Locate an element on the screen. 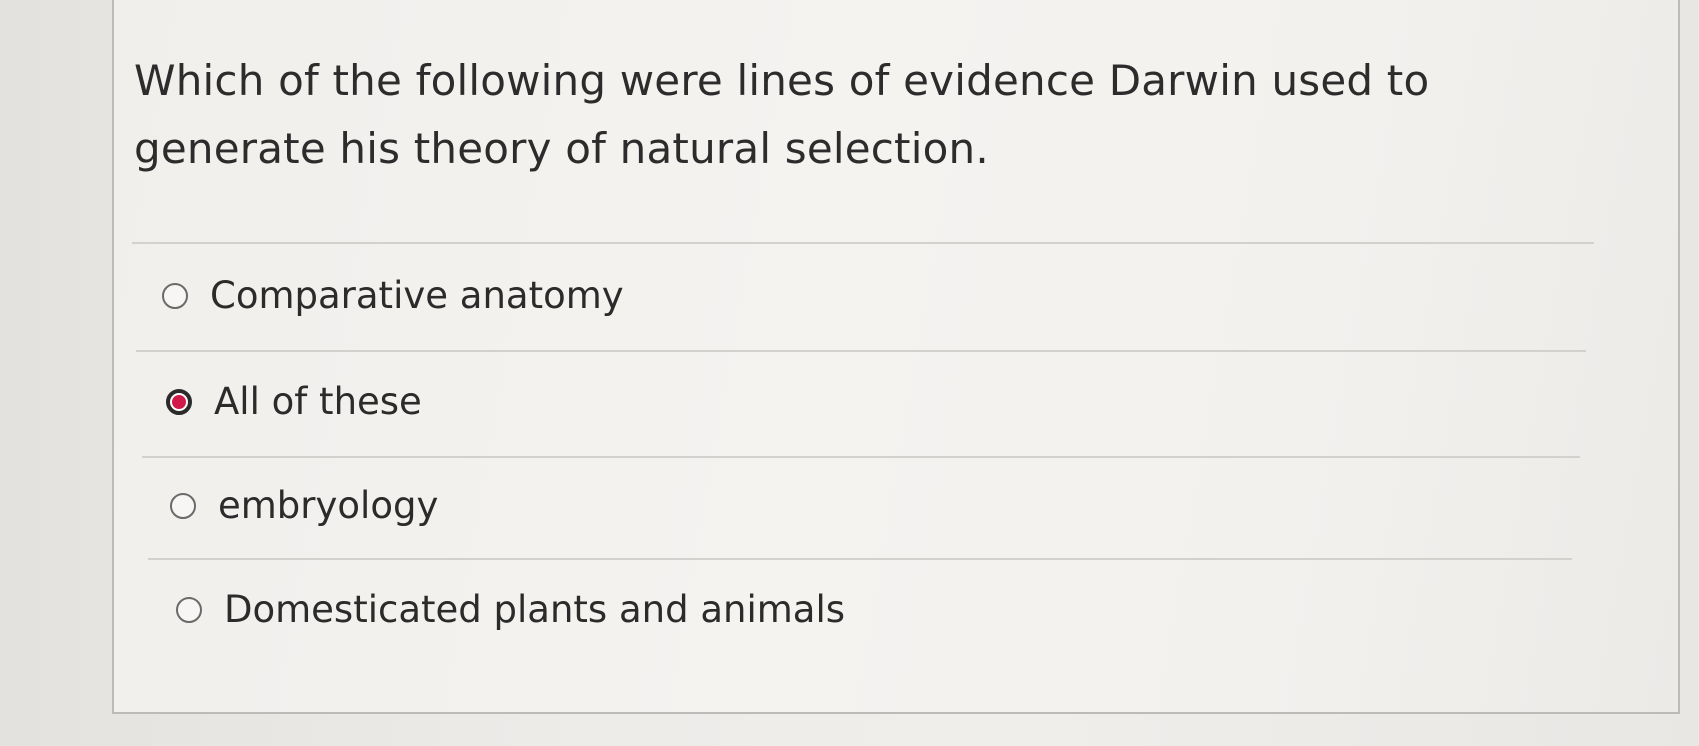 Image resolution: width=1699 pixels, height=746 pixels. answer-option-embryology: embryology is located at coordinates (304, 506).